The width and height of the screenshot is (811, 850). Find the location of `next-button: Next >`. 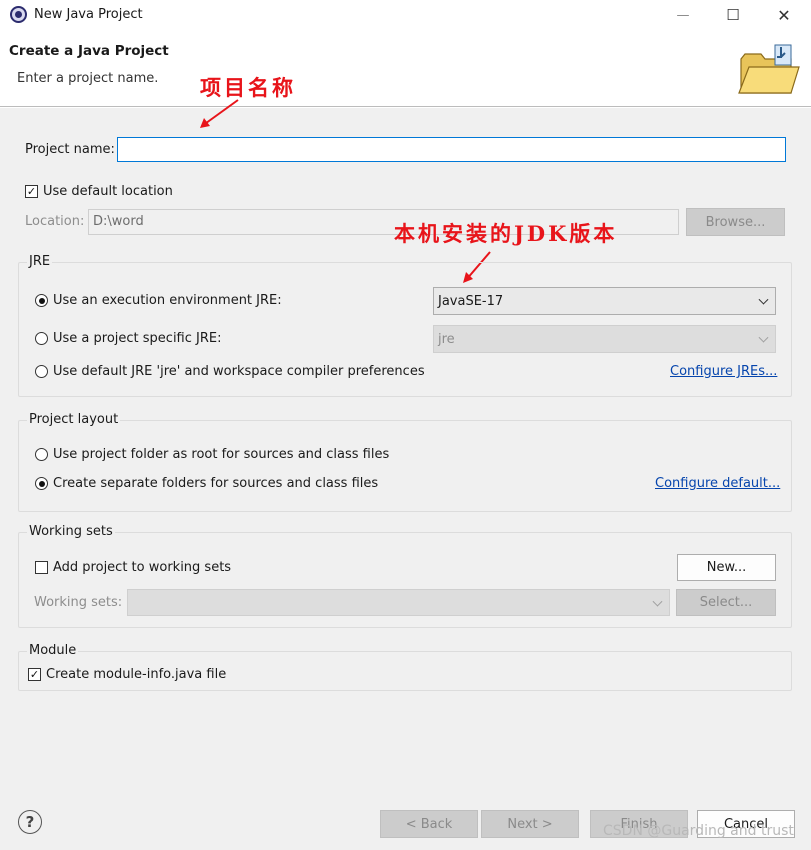

next-button: Next > is located at coordinates (530, 824).